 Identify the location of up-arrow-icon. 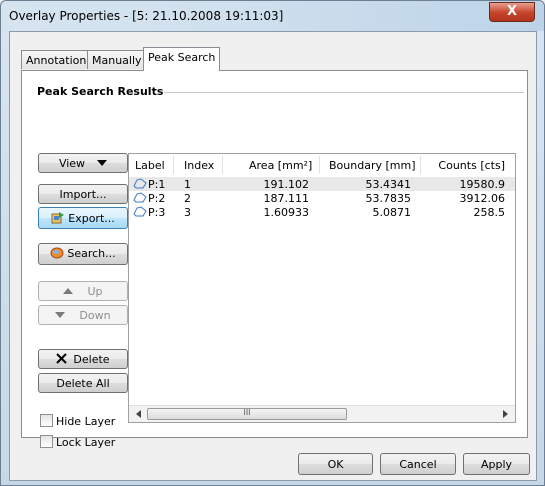
(68, 291).